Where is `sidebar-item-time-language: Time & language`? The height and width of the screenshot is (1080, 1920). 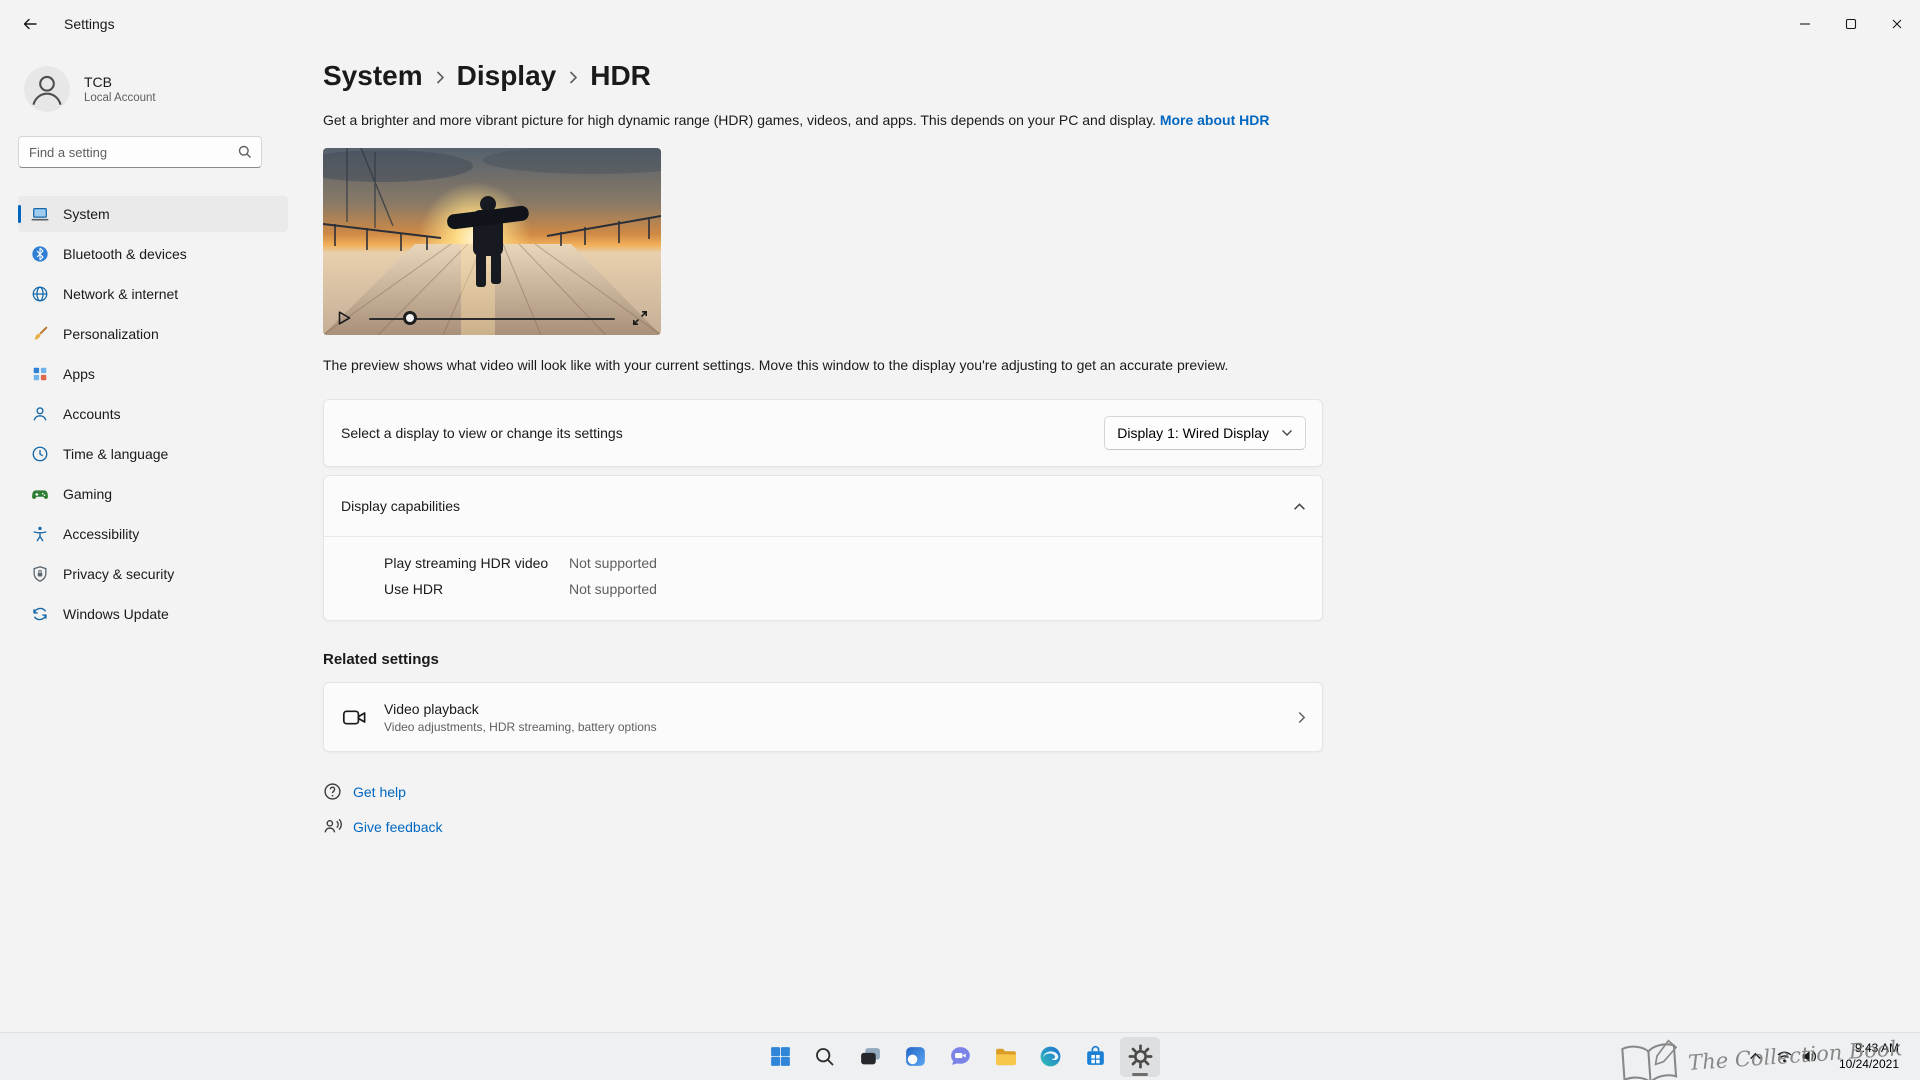
sidebar-item-time-language: Time & language is located at coordinates (153, 454).